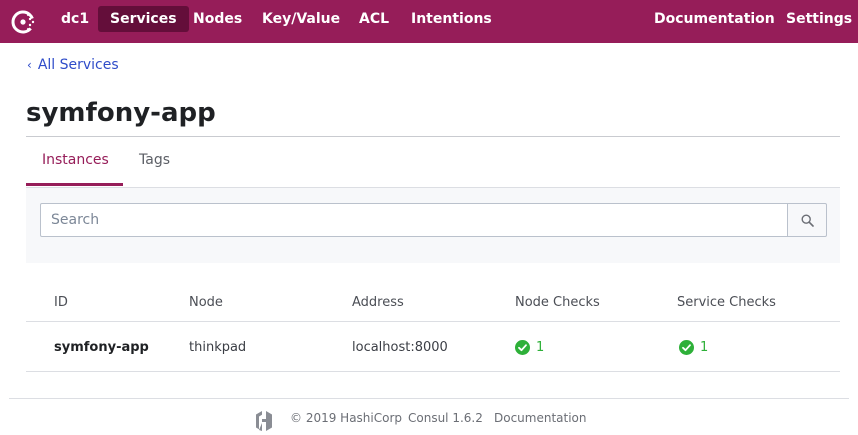 Image resolution: width=858 pixels, height=435 pixels. I want to click on search-icon, so click(807, 220).